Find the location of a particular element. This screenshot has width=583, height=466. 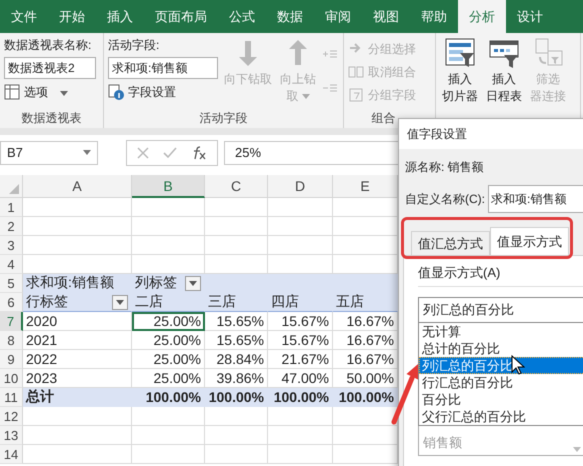

table-cell: 2020 is located at coordinates (77, 321).